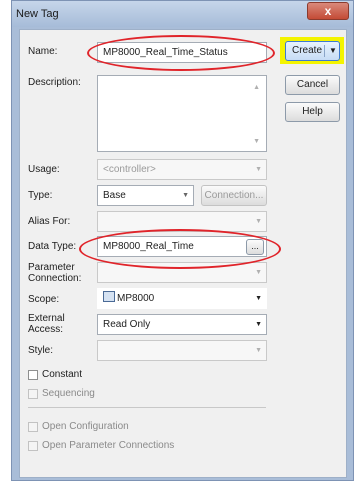 The image size is (362, 481). Describe the element at coordinates (44, 299) in the screenshot. I see `scope-label: Scope:` at that location.